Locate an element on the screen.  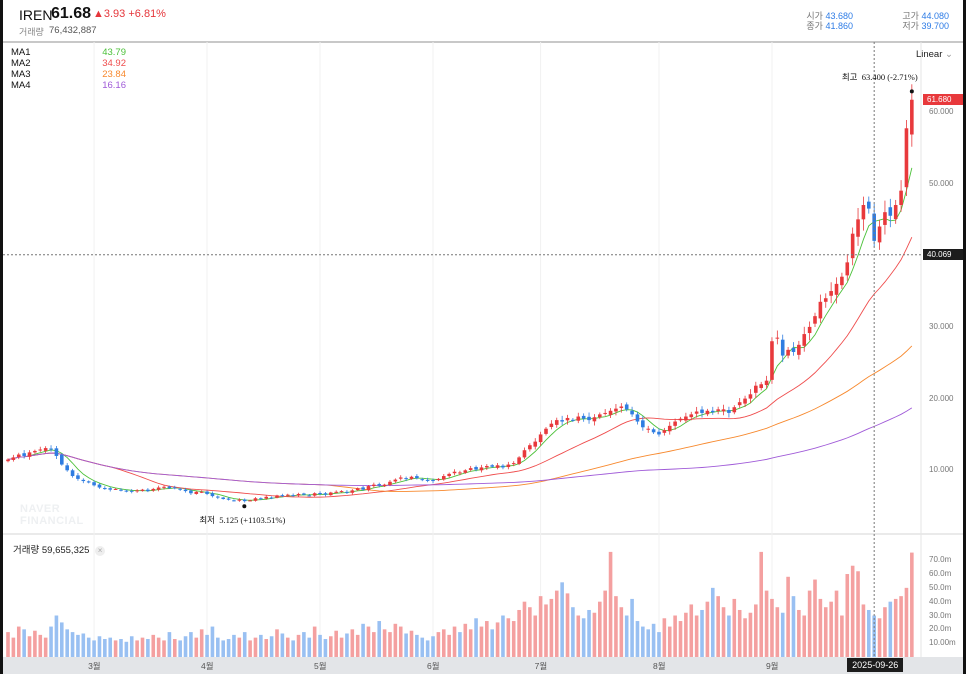
low-marker is located at coordinates (244, 506).